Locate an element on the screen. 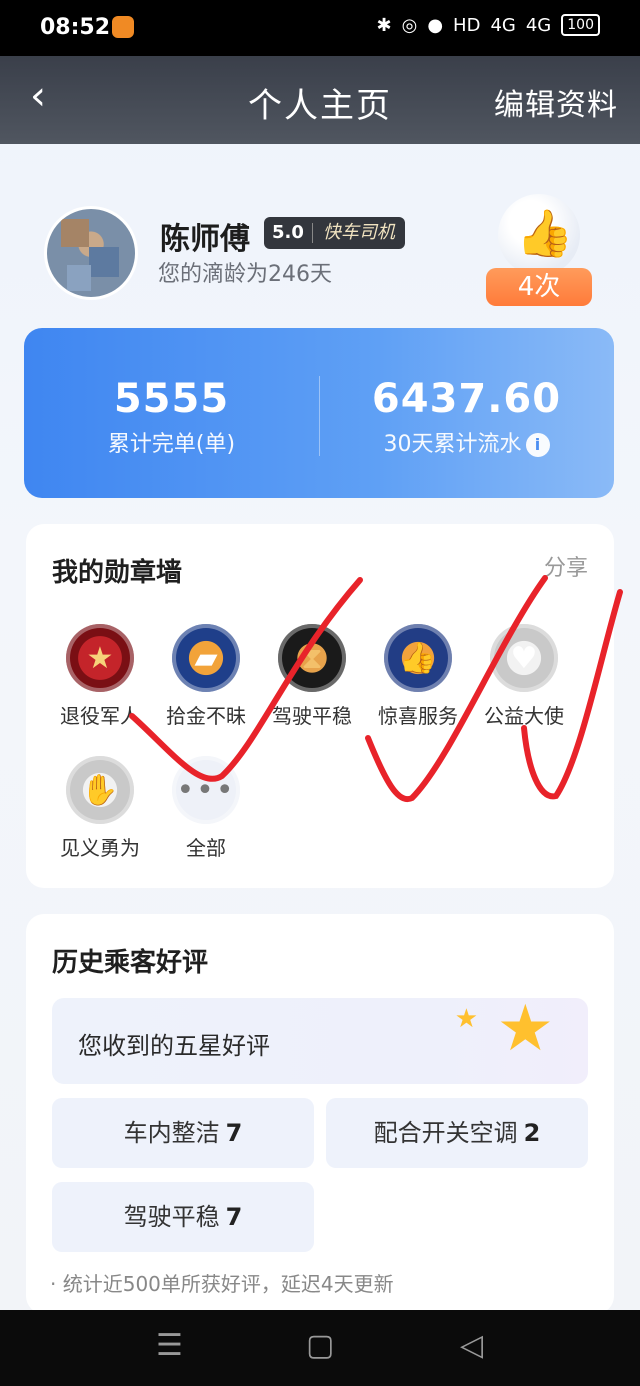 Image resolution: width=640 pixels, height=1386 pixels. review-tag: 配合开关空调 2 is located at coordinates (457, 1133).